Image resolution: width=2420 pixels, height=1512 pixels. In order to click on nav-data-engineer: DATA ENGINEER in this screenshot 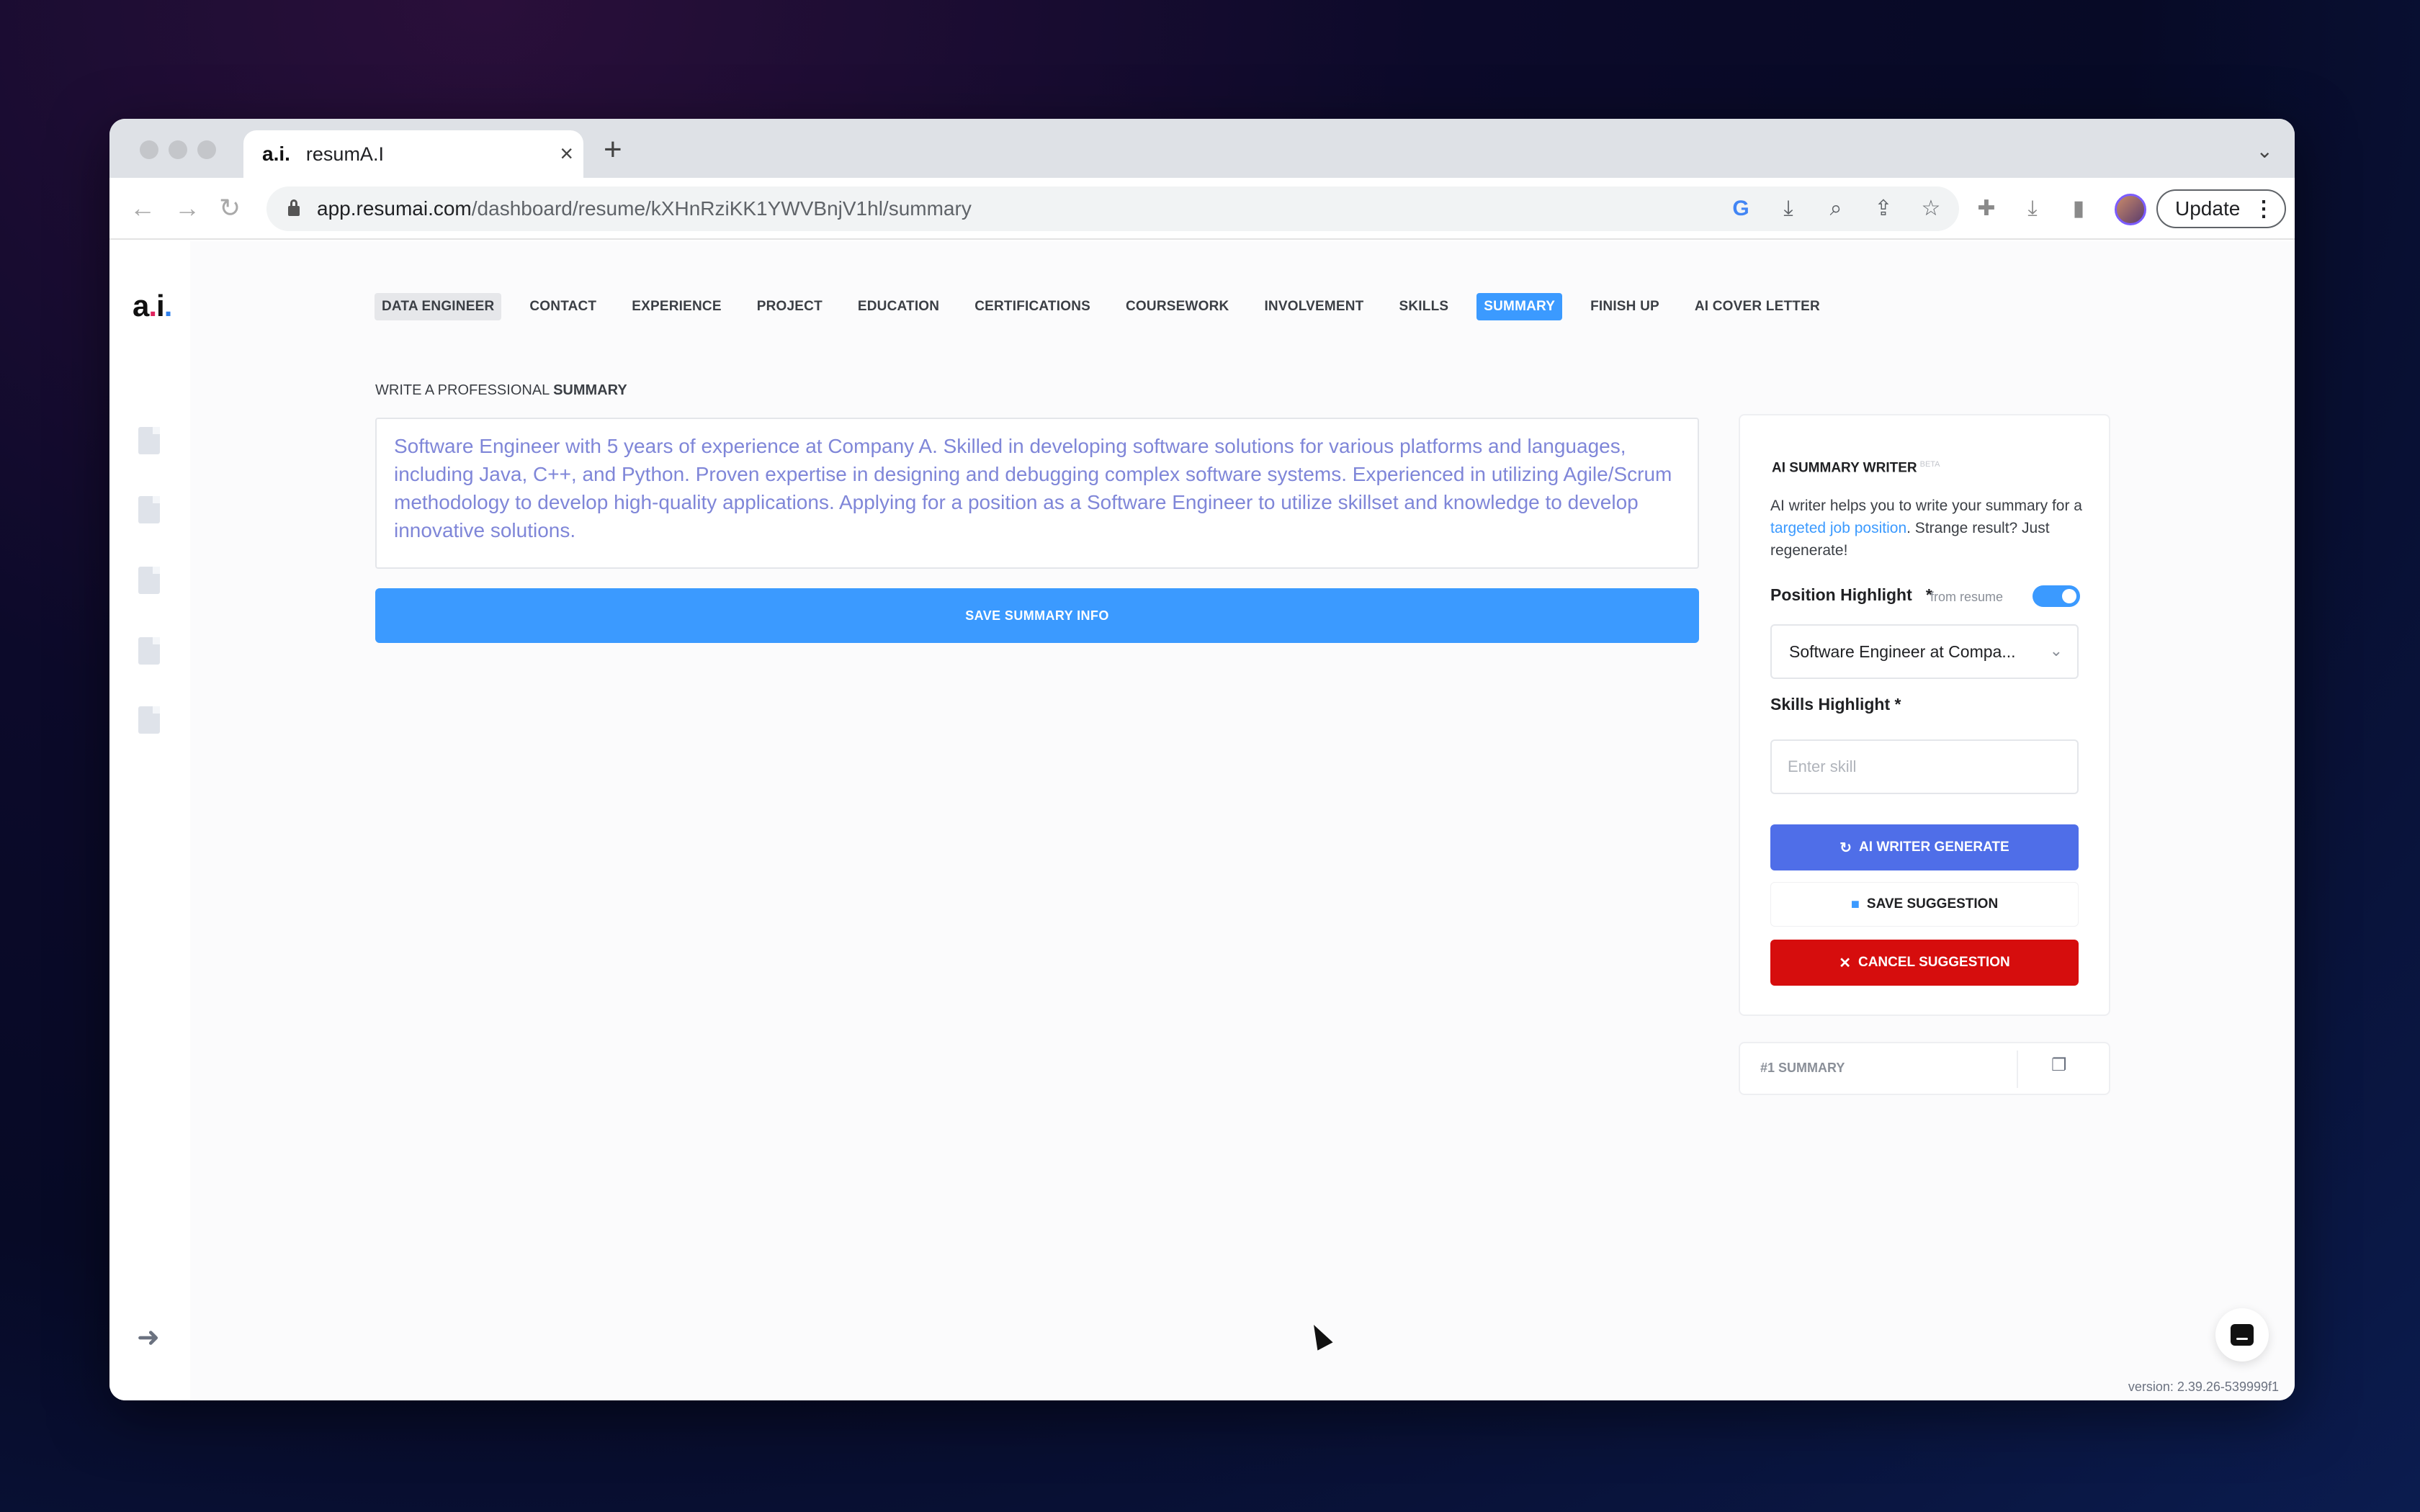, I will do `click(438, 306)`.